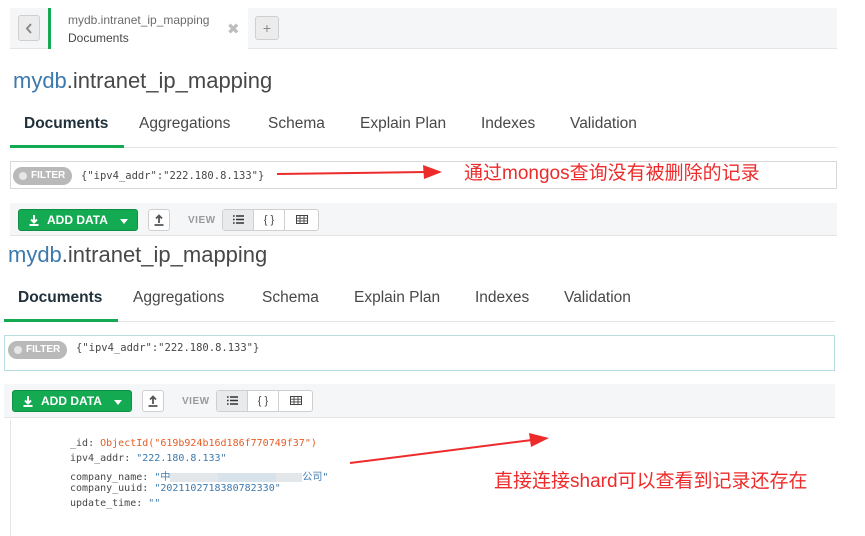  I want to click on annotation-bottom: 直接连接shard可以查看到记录还存在, so click(651, 481).